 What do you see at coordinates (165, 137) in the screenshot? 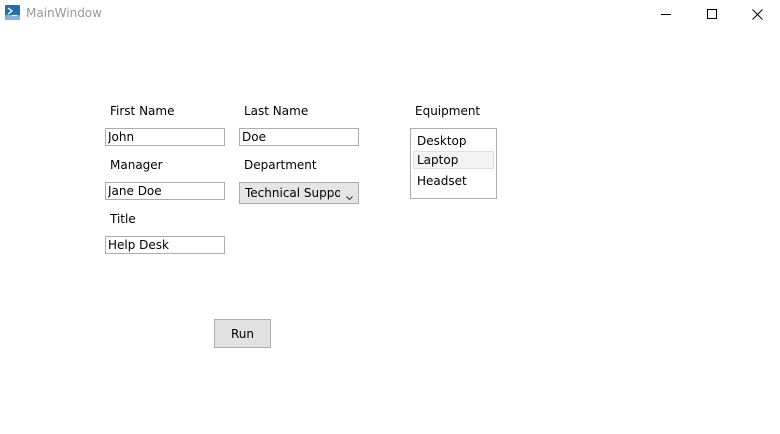
I see `first-name-field` at bounding box center [165, 137].